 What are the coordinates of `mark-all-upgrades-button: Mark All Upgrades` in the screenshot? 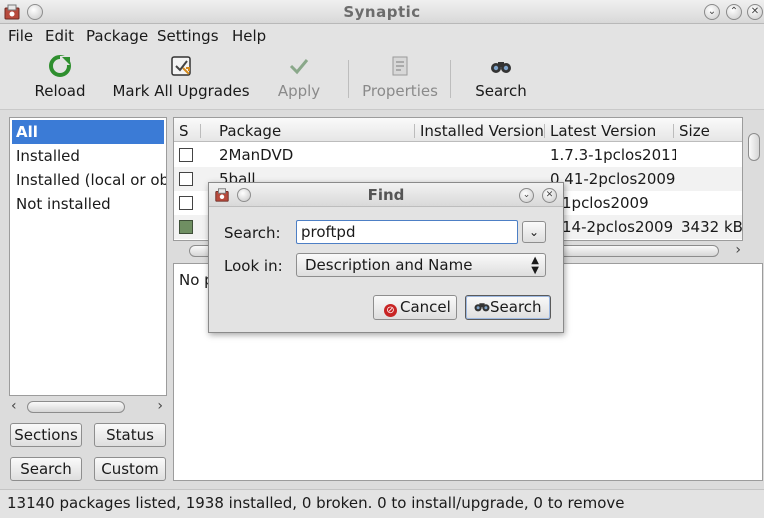 It's located at (181, 77).